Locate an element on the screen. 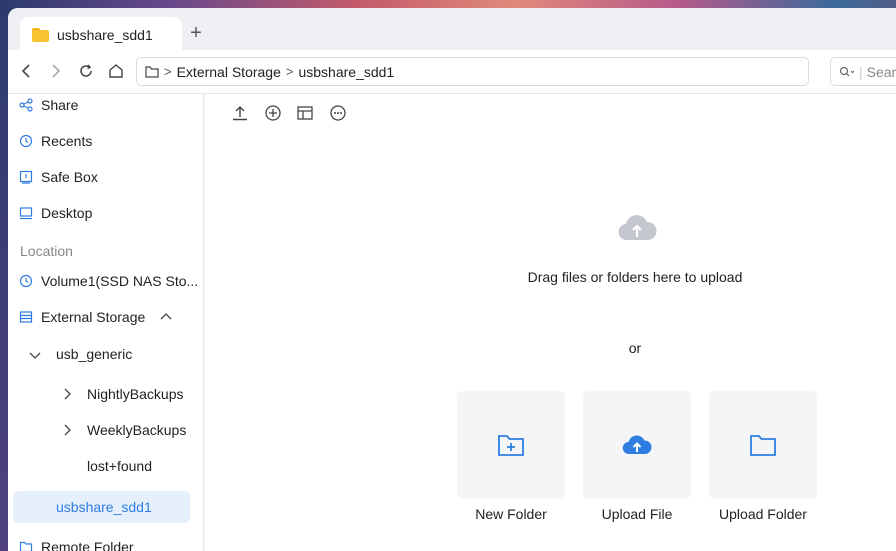 The width and height of the screenshot is (896, 551). volume-icon is located at coordinates (26, 281).